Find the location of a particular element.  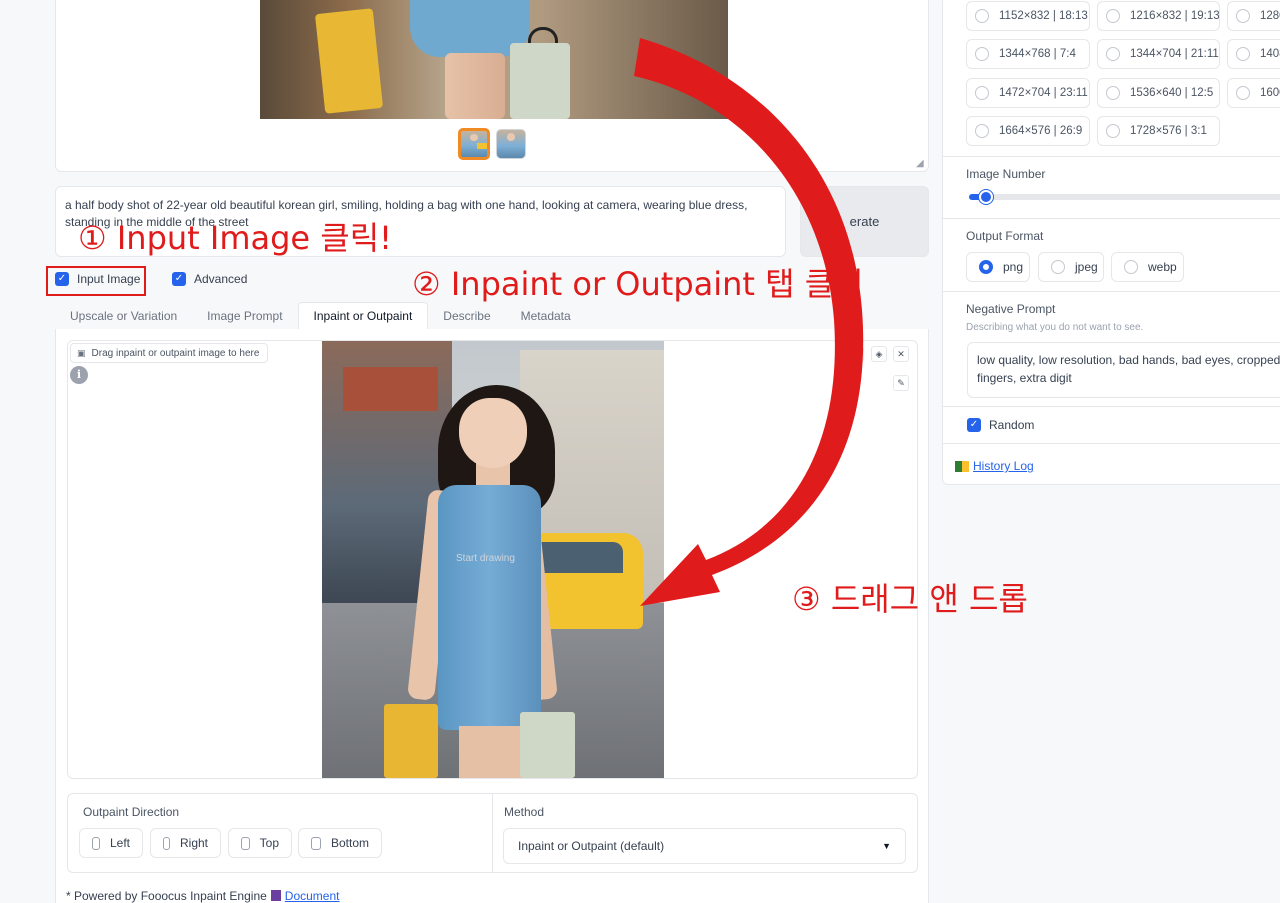

options-divider is located at coordinates (492, 833).